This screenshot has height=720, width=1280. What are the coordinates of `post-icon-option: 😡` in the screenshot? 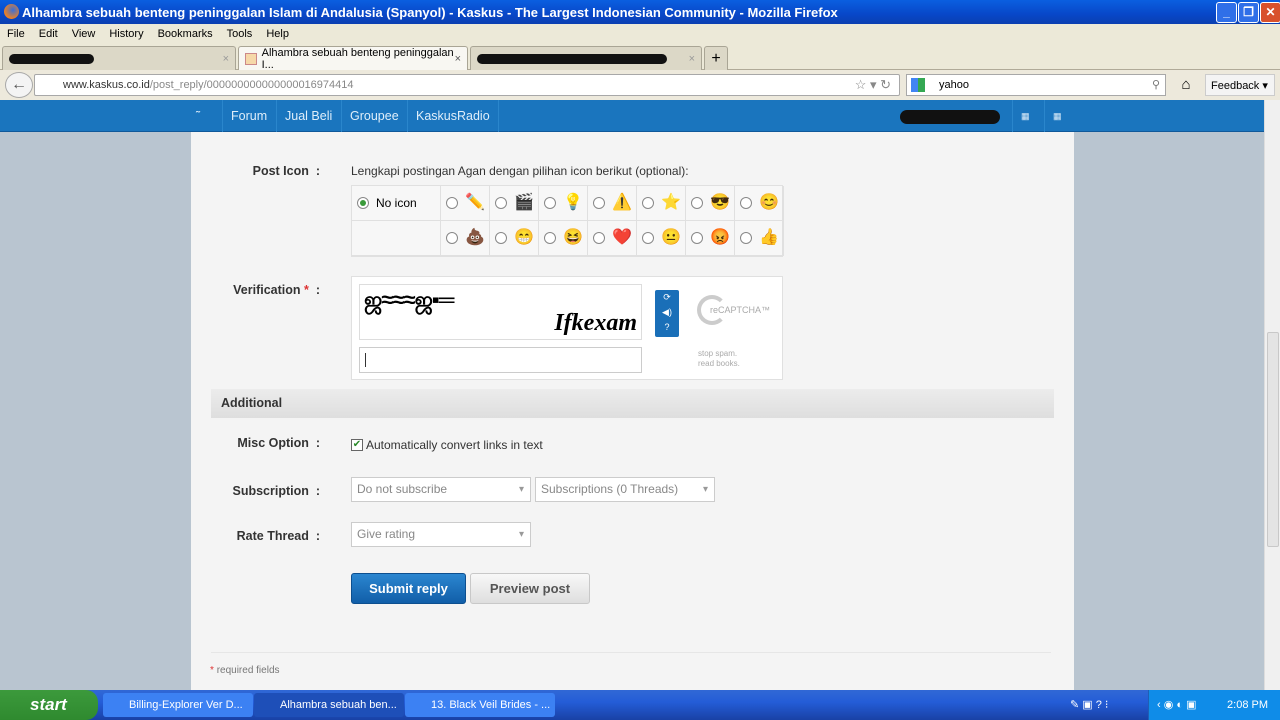 It's located at (710, 238).